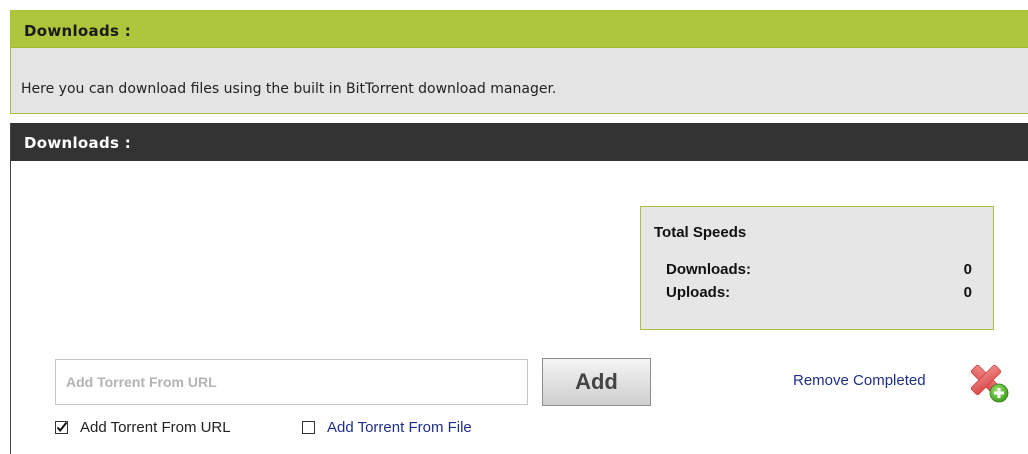  I want to click on option-add-from-file-label: Add Torrent From File, so click(399, 427).